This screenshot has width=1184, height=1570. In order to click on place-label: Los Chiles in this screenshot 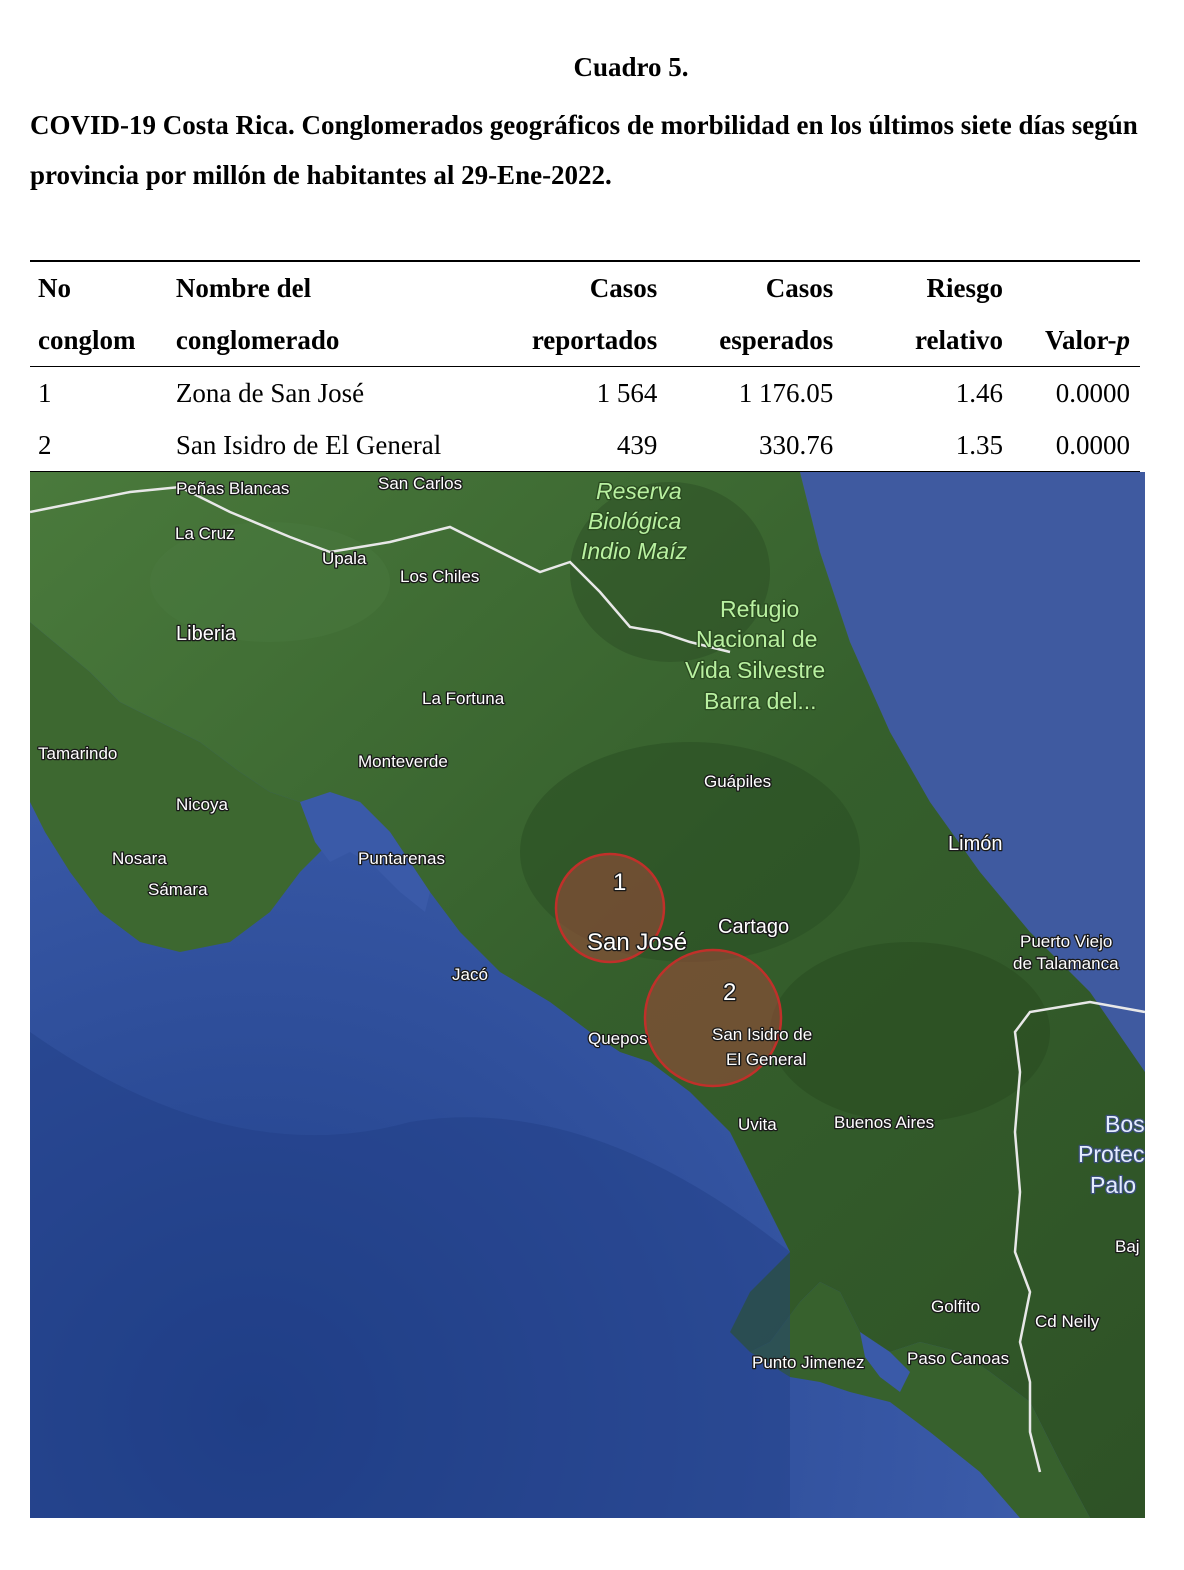, I will do `click(439, 576)`.